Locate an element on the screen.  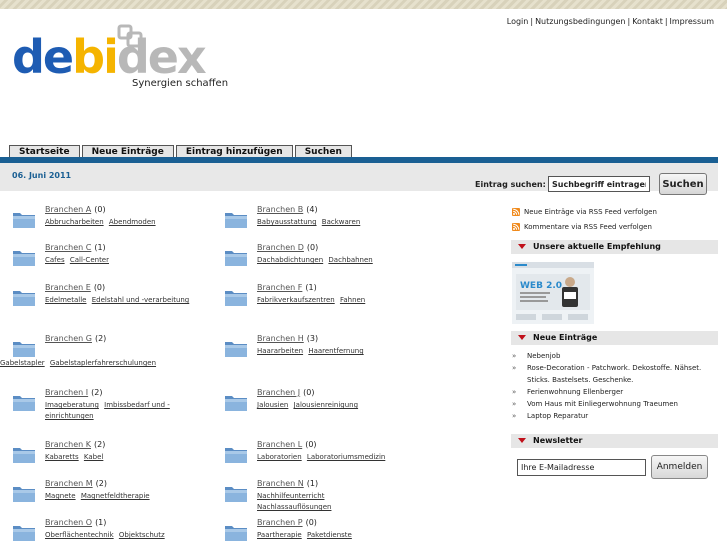
subcategory-link: Dachbahnen is located at coordinates (350, 260).